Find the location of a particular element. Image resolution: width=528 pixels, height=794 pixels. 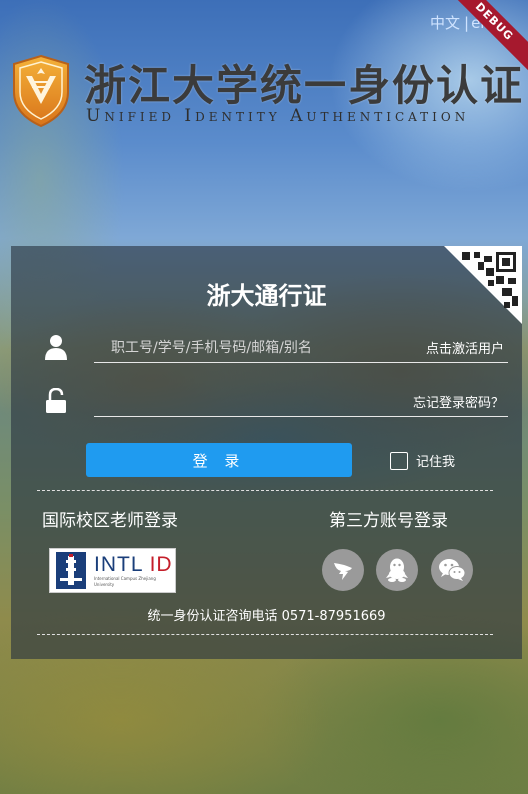

dingtalk-login-button is located at coordinates (343, 570).